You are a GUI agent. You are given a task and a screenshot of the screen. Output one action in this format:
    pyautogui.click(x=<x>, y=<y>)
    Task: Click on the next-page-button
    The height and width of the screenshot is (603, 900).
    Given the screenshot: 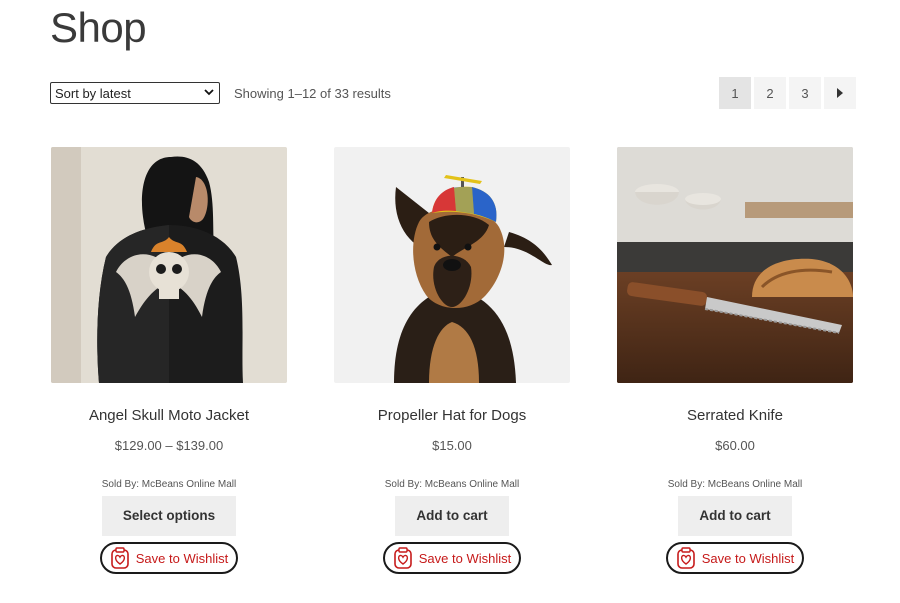 What is the action you would take?
    pyautogui.click(x=840, y=93)
    